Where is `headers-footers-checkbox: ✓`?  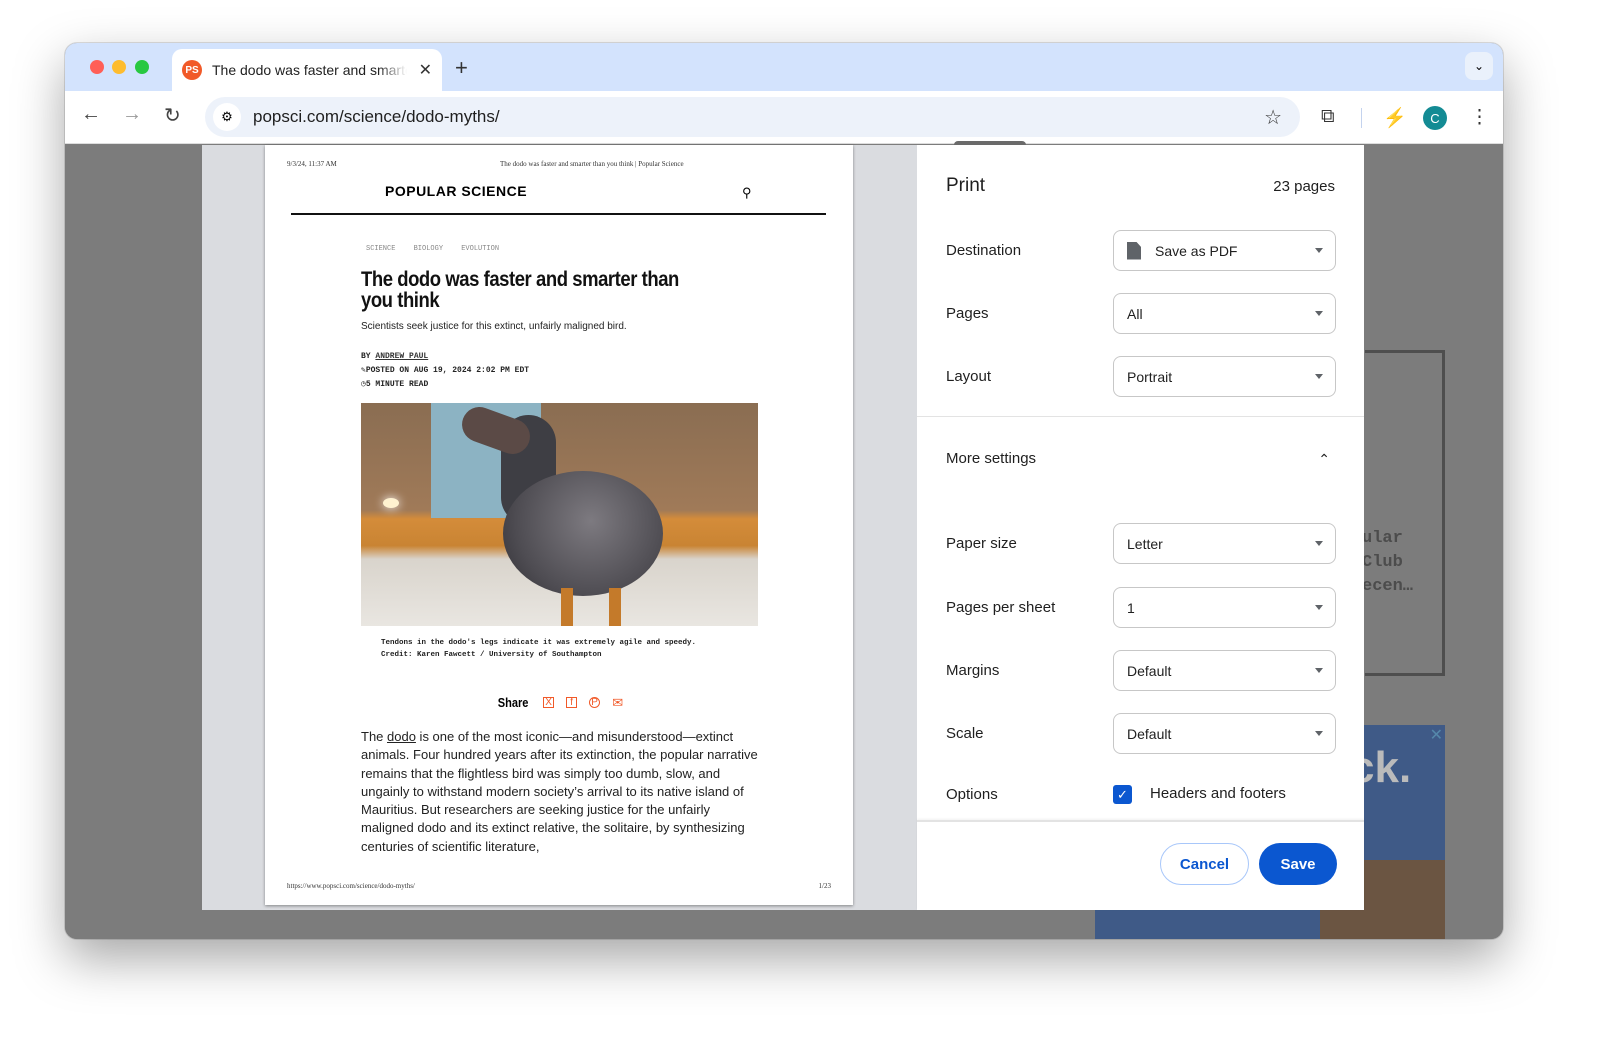 headers-footers-checkbox: ✓ is located at coordinates (1122, 794).